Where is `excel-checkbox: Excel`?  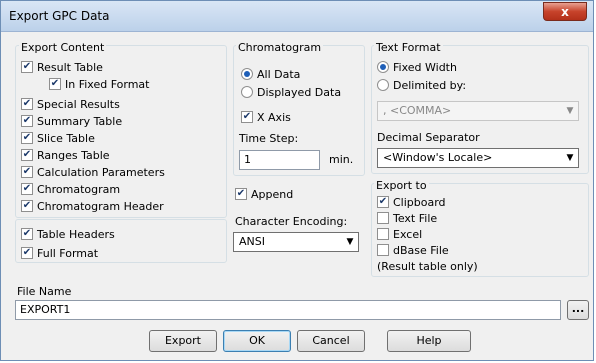
excel-checkbox: Excel is located at coordinates (399, 234).